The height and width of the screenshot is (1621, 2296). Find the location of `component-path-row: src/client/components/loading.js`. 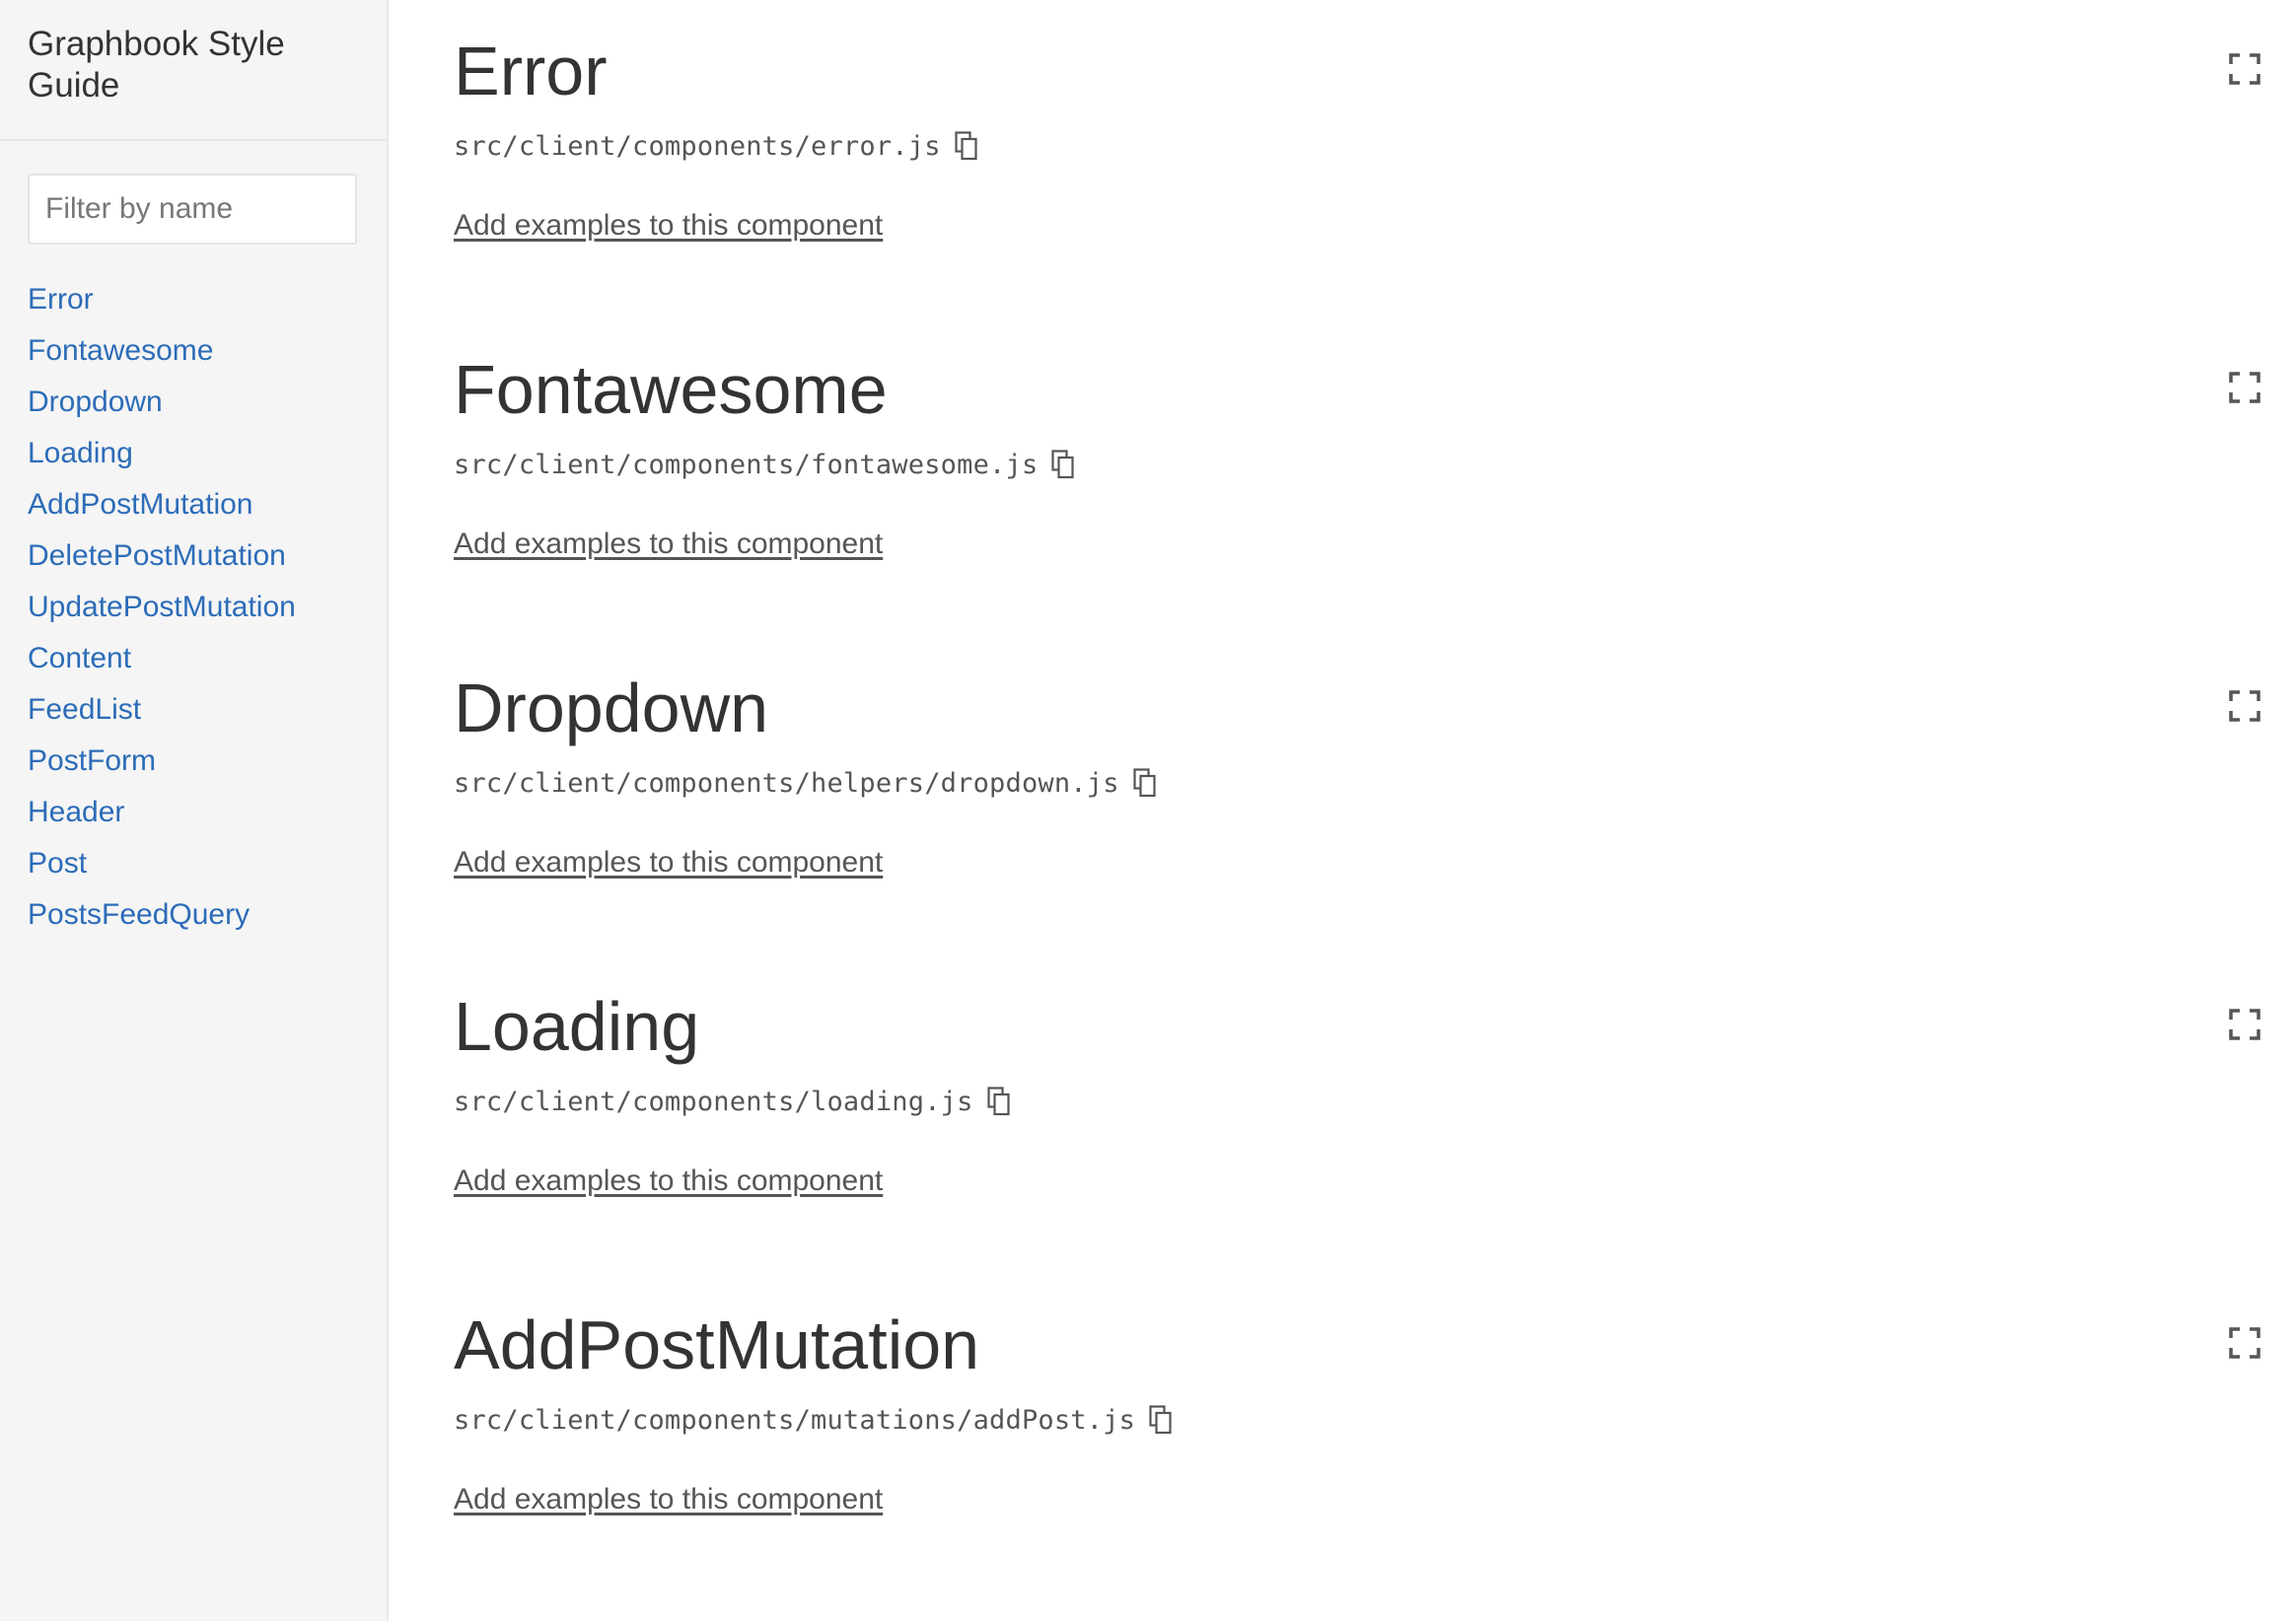

component-path-row: src/client/components/loading.js is located at coordinates (733, 1101).